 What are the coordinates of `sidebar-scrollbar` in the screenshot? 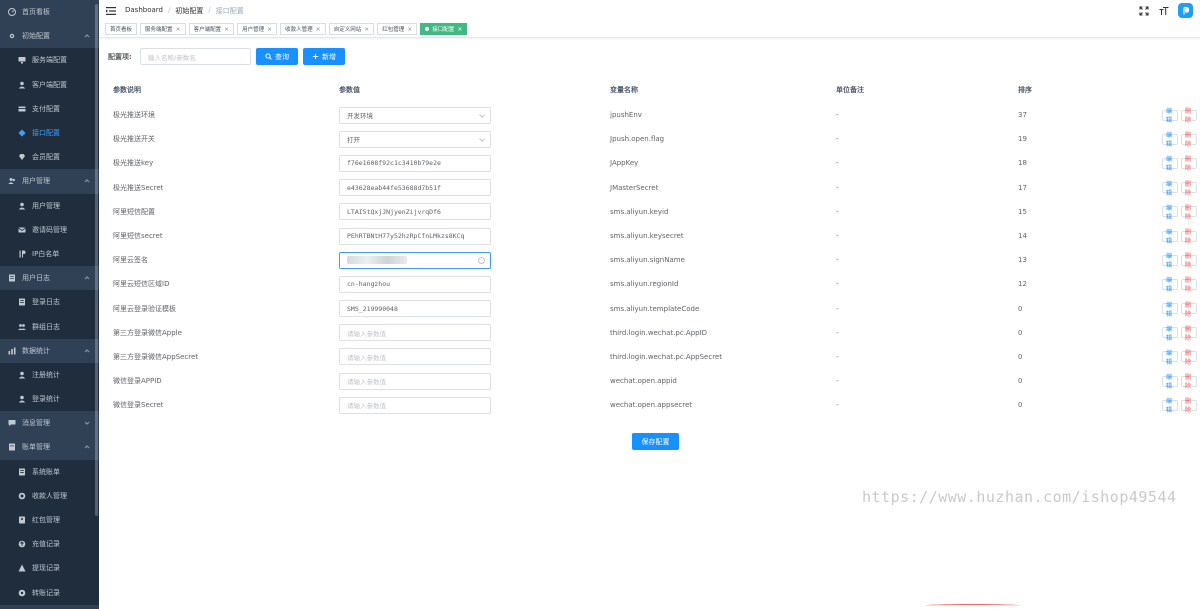 It's located at (96, 260).